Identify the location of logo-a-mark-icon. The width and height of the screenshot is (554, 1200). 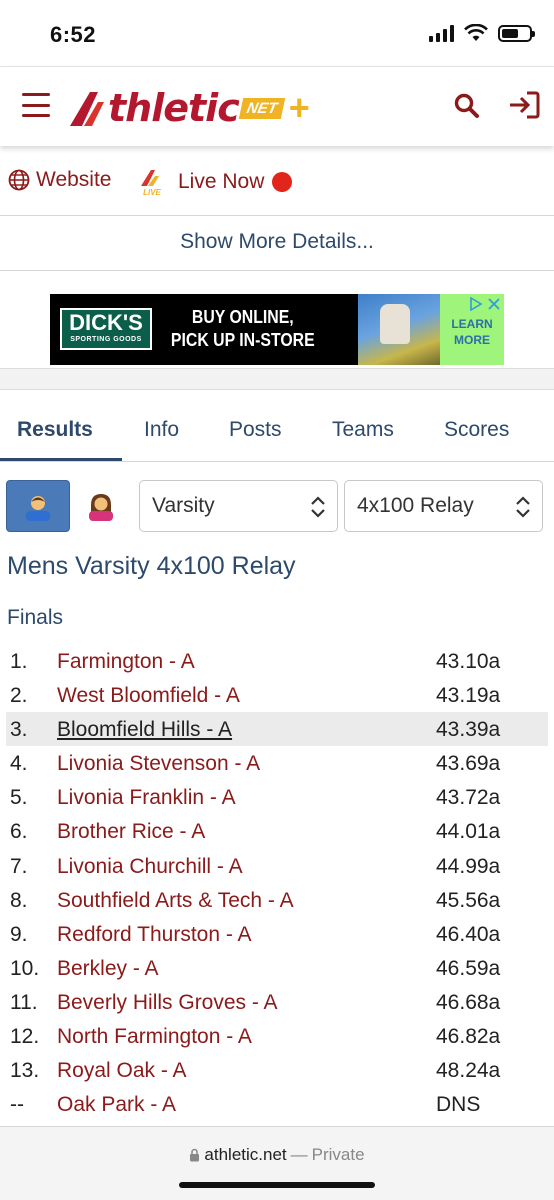
(87, 109).